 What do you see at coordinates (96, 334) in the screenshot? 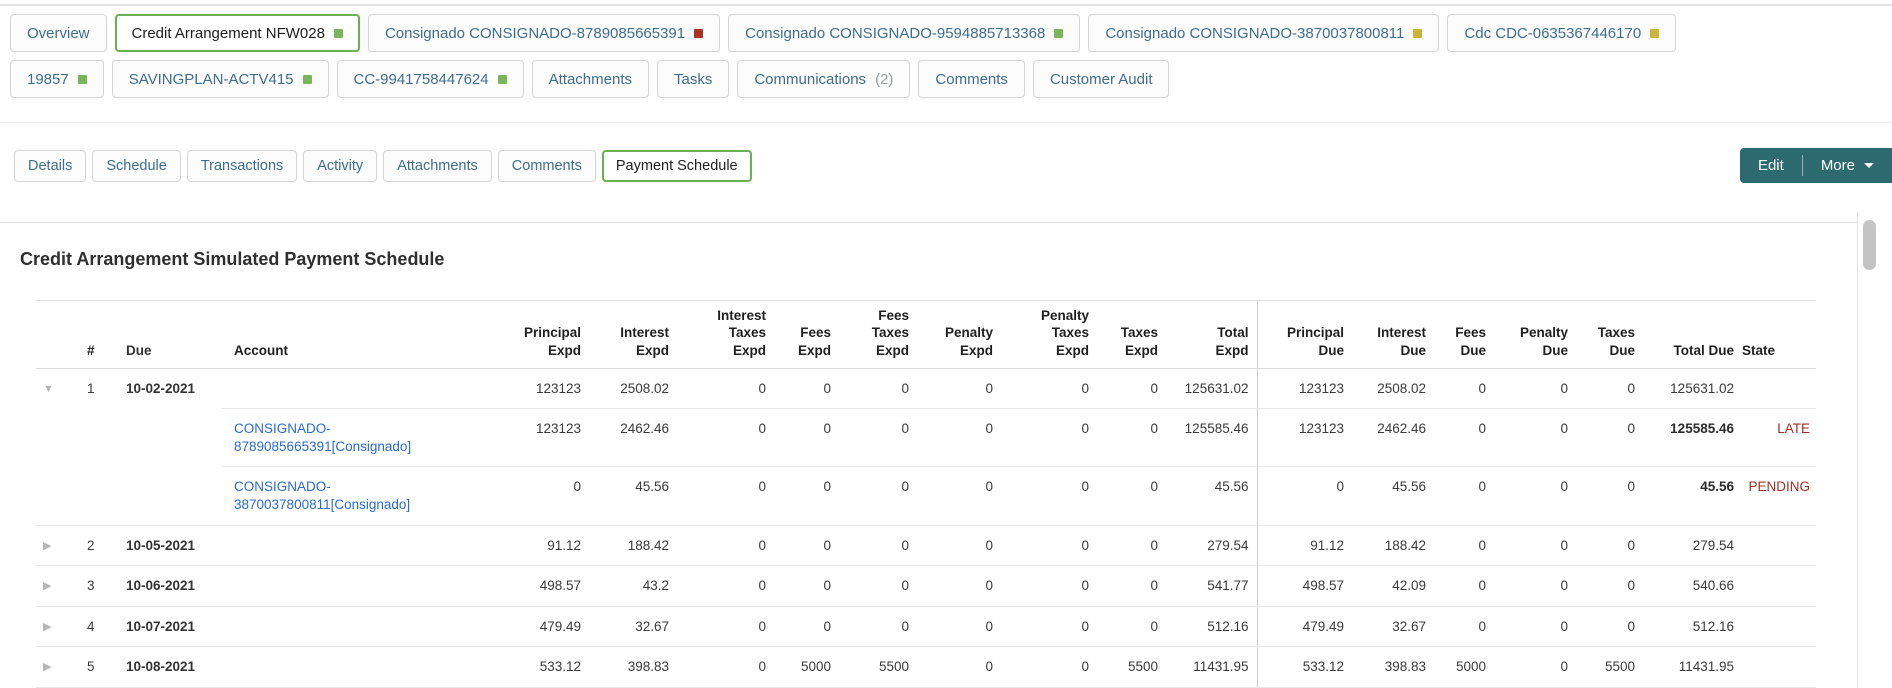
I see `column-header: #` at bounding box center [96, 334].